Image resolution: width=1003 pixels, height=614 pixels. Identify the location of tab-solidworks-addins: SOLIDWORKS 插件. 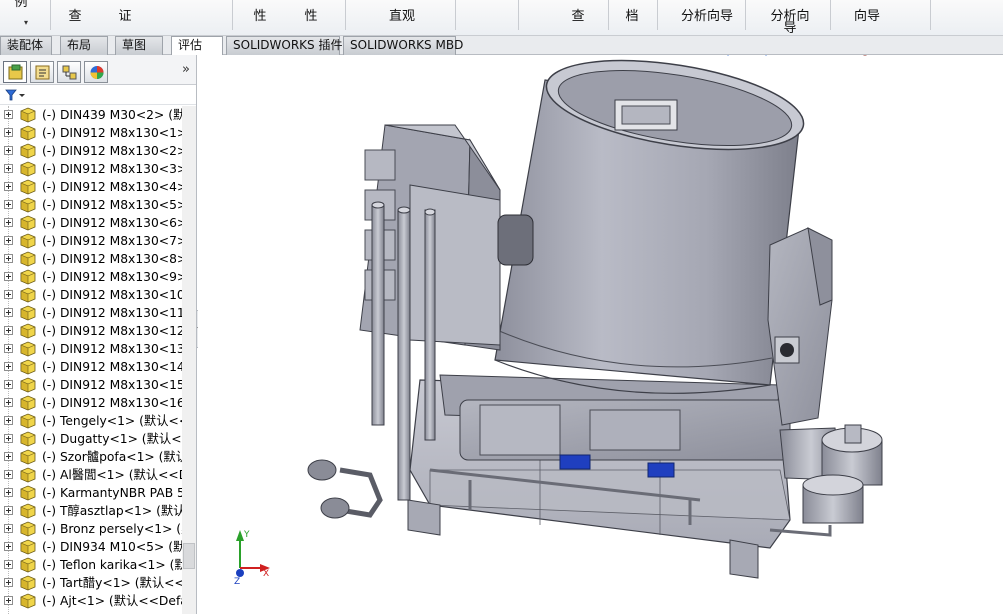
(284, 45).